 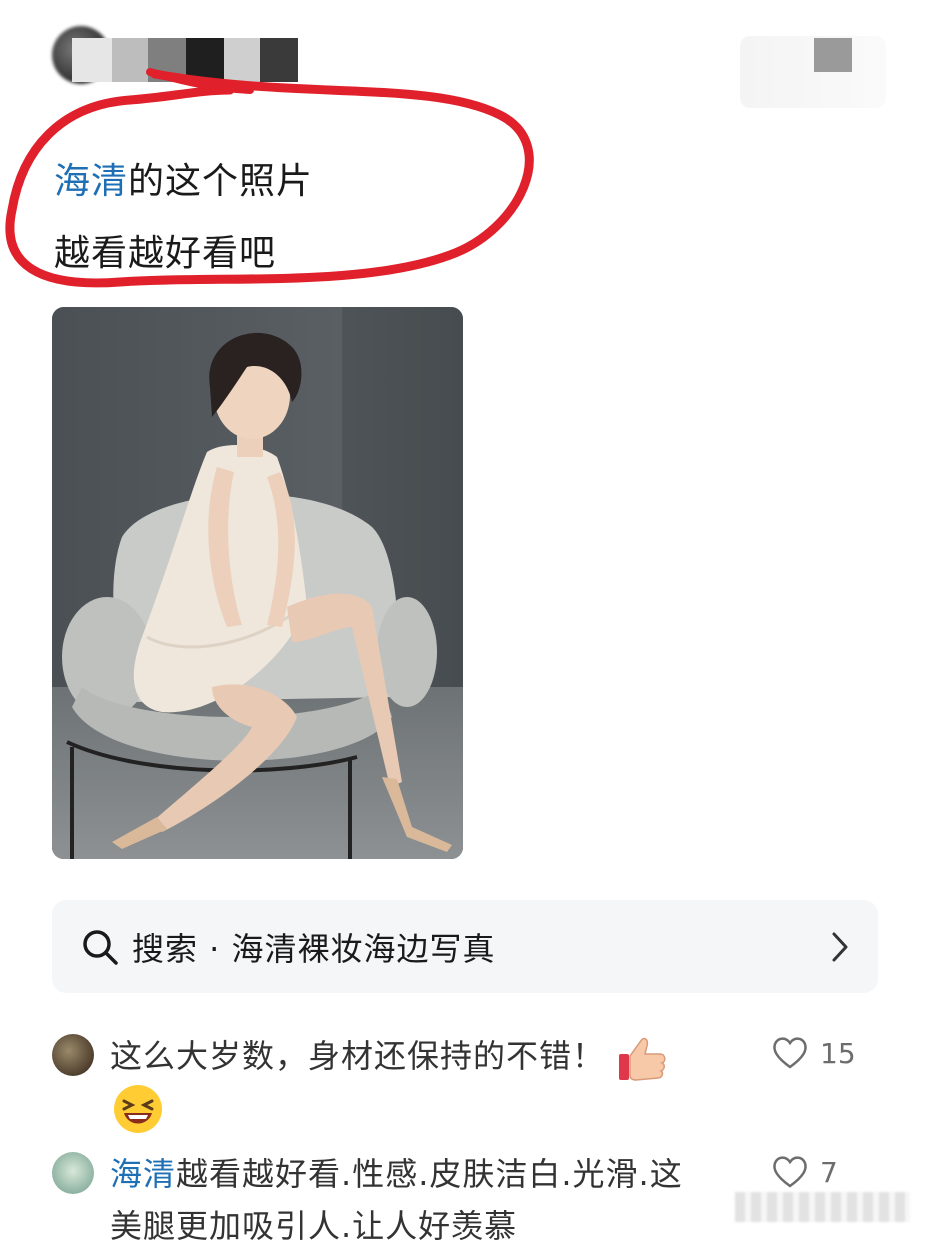 I want to click on comment-text: 海清越看越好看.性感.皮肤洁白.光滑.这, so click(x=420, y=1174).